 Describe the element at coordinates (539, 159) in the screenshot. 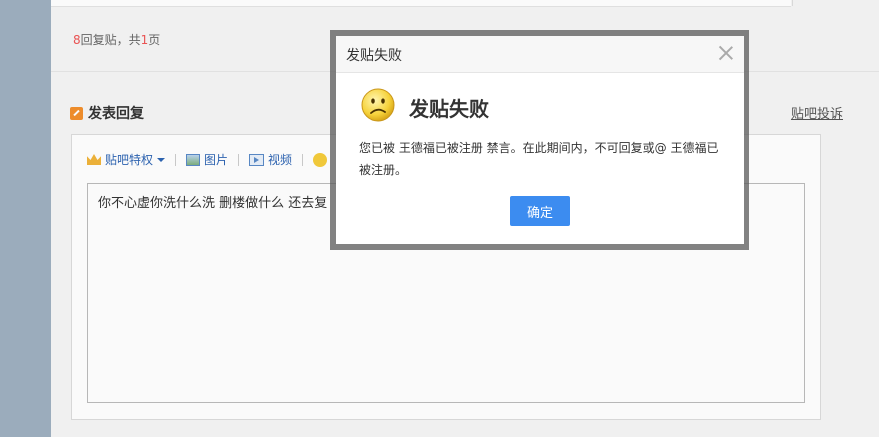

I see `dialog-message: 您已被 王德福已被注册 禁言。在此期间内，不可回复或@ 王德福已被注册。` at that location.